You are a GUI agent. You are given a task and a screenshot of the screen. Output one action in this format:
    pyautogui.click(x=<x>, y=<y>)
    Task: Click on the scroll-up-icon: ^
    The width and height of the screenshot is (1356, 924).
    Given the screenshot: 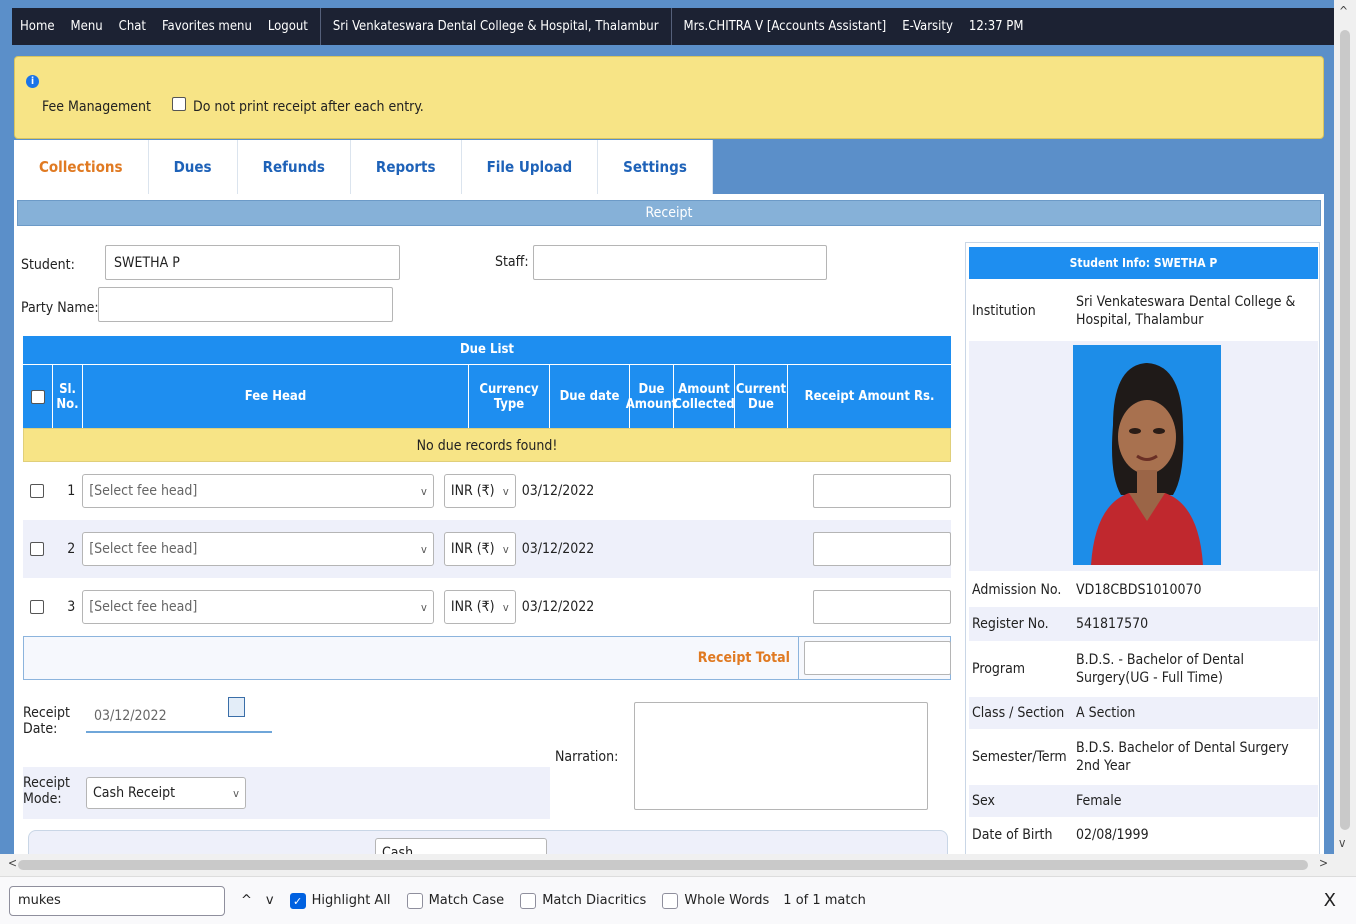 What is the action you would take?
    pyautogui.click(x=1343, y=11)
    